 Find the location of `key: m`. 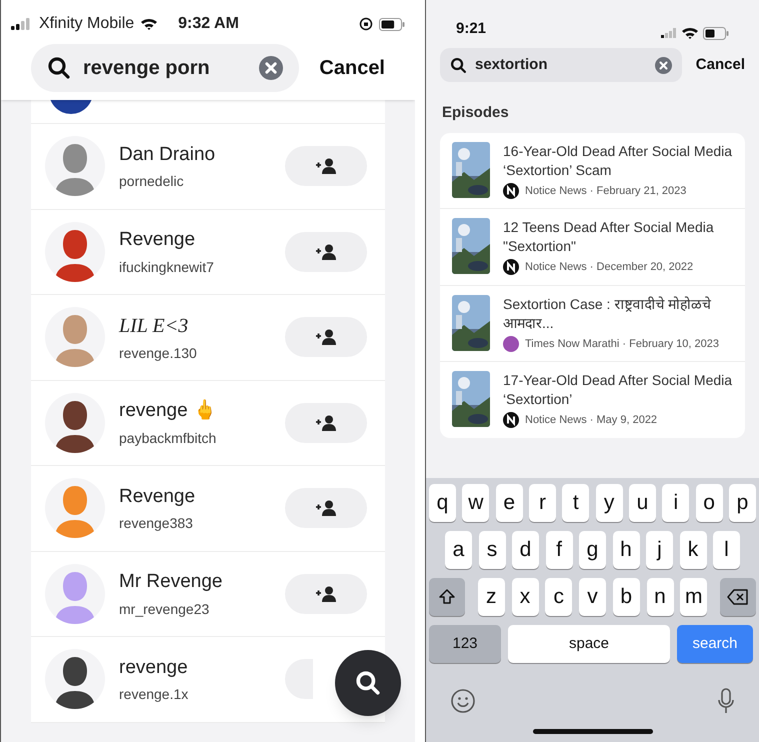

key: m is located at coordinates (694, 597).